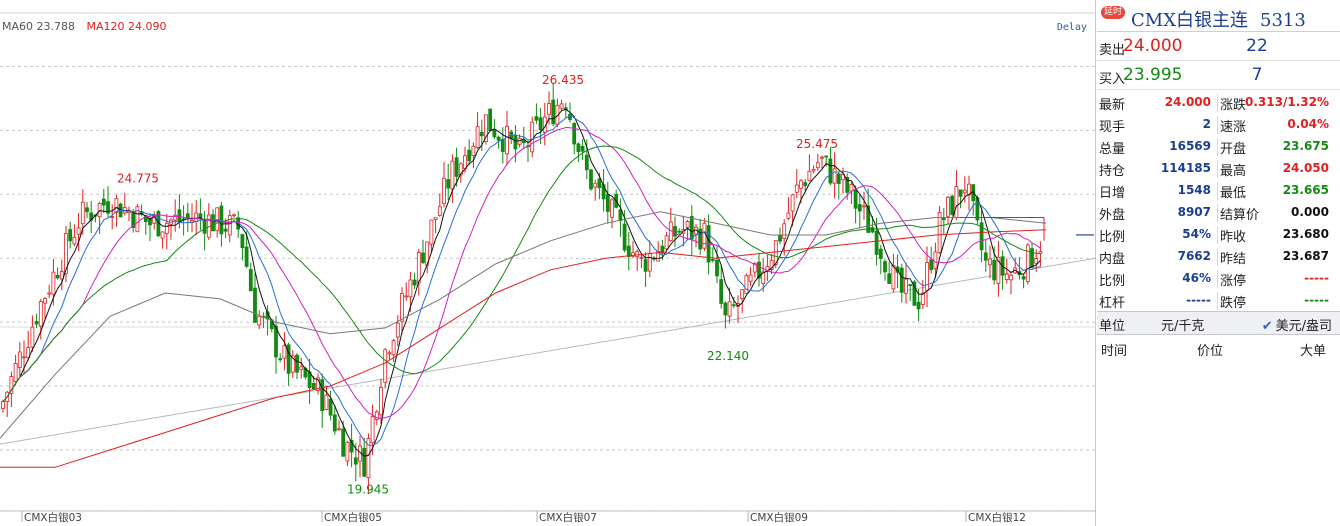  Describe the element at coordinates (1196, 234) in the screenshot. I see `stat-value: 54%` at that location.